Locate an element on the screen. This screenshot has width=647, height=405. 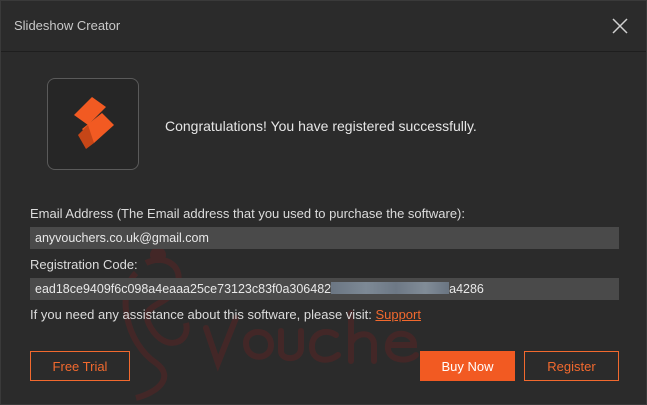
support-link: Support is located at coordinates (398, 314).